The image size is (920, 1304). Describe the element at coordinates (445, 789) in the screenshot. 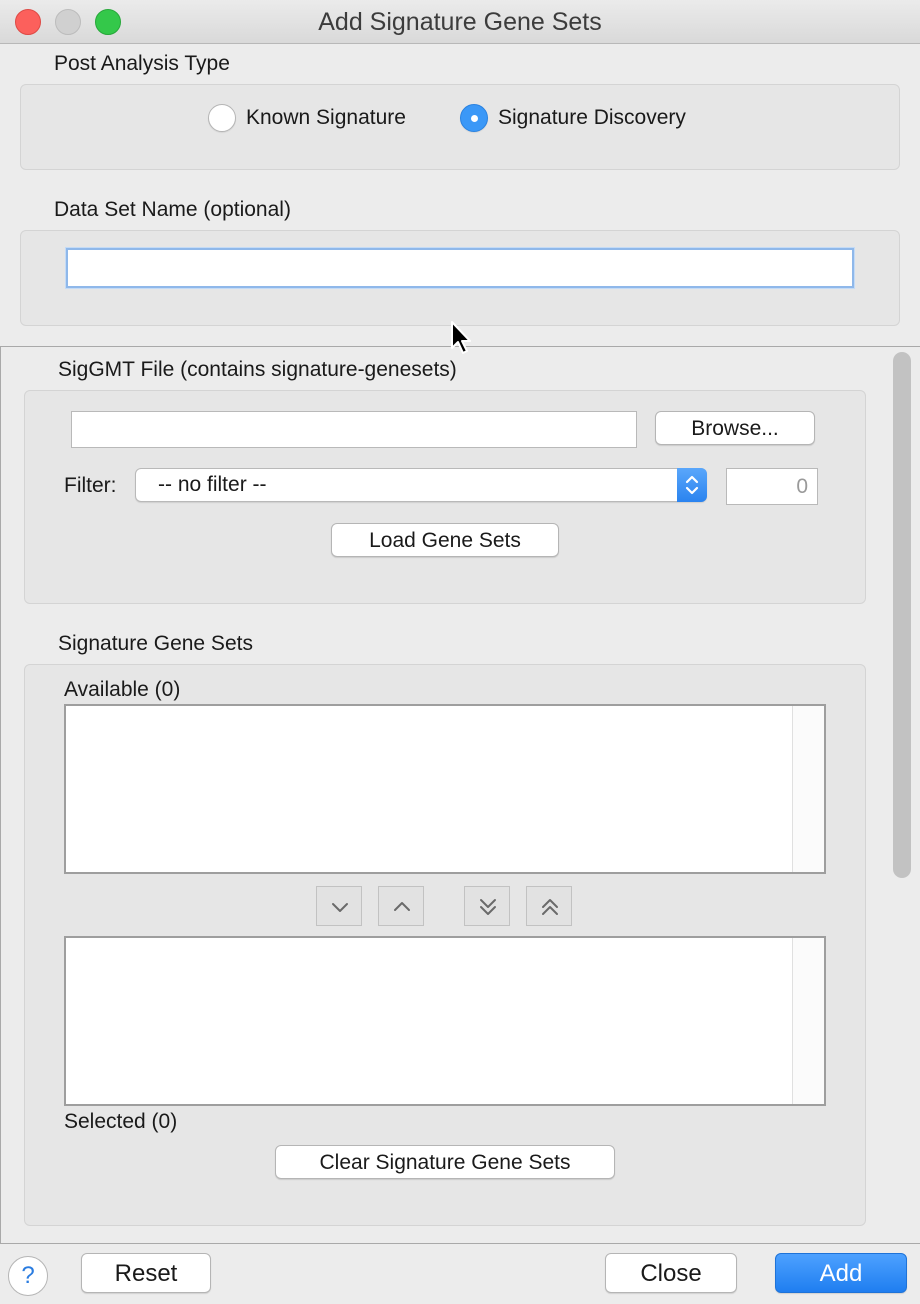

I see `available-list` at that location.